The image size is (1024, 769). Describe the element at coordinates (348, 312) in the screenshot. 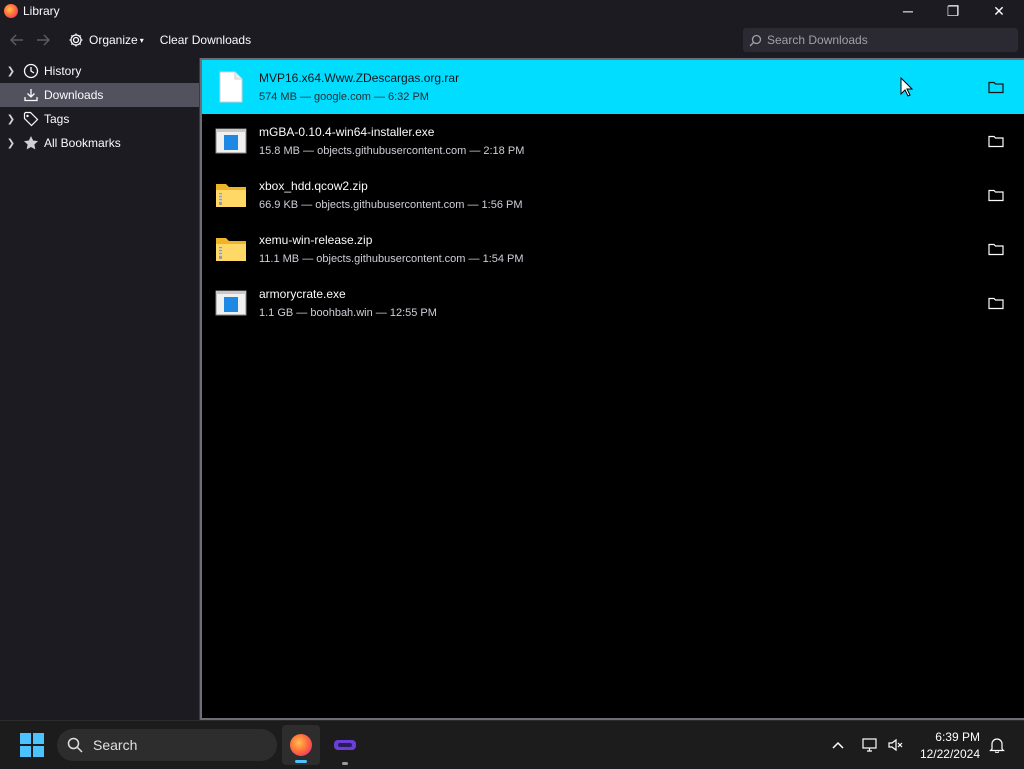

I see `download-status: 1.1 GB — boohbah.win — 12:55 PM` at that location.